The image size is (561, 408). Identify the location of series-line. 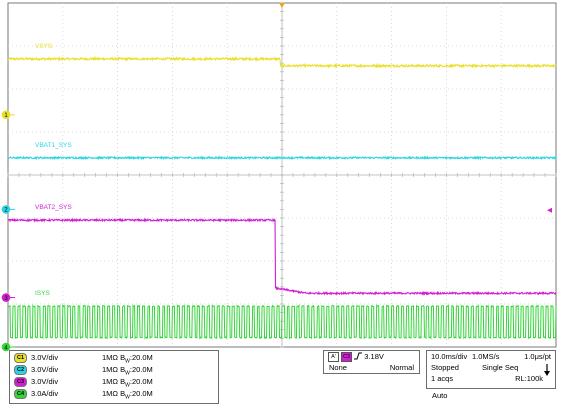
(282, 321).